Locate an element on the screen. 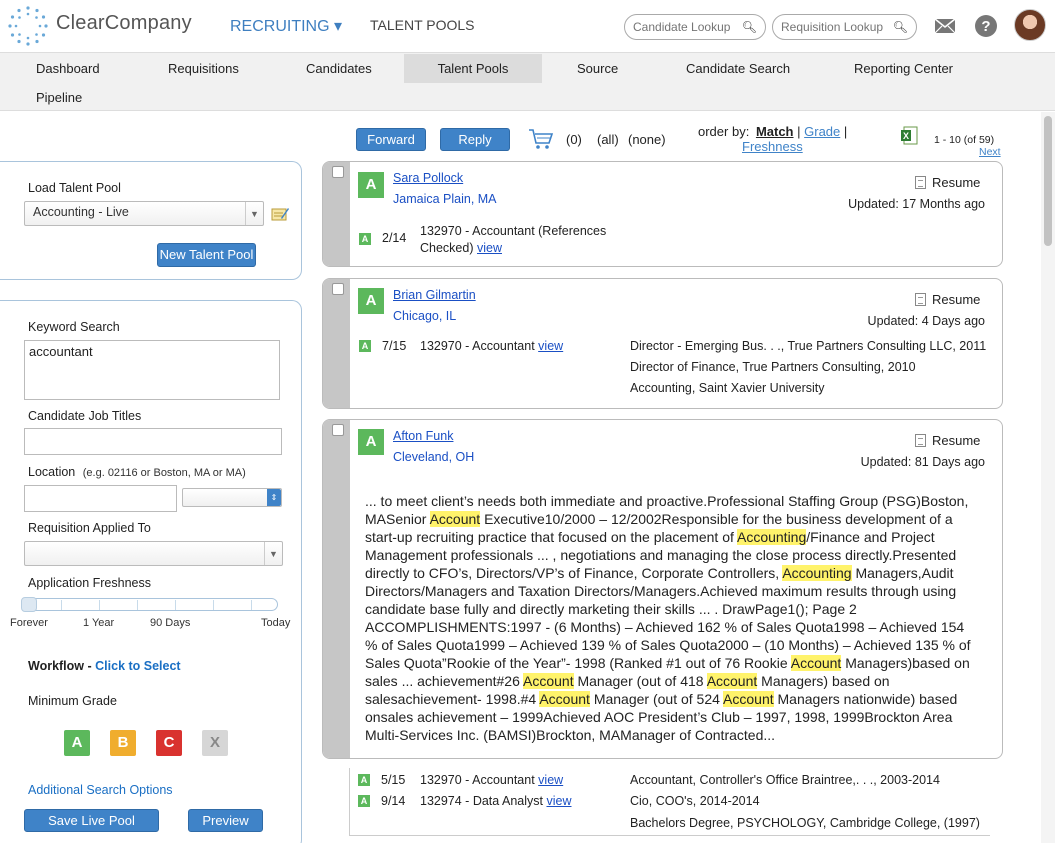  candidate-name-link: Brian Gilmartin is located at coordinates (434, 295).